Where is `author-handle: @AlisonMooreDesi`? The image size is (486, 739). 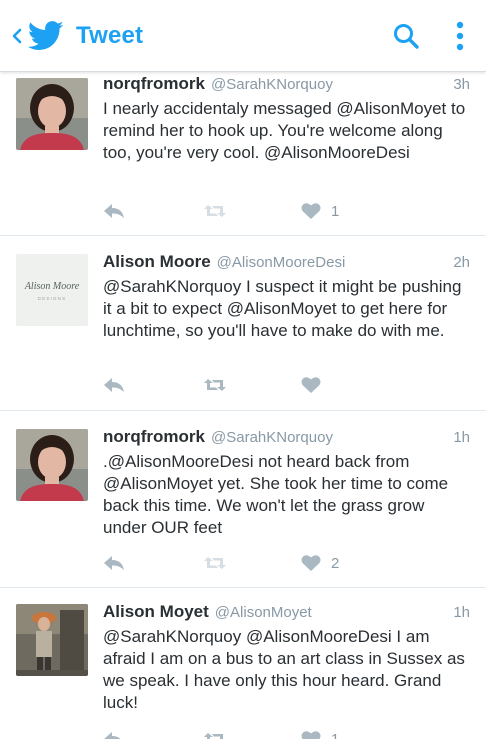
author-handle: @AlisonMooreDesi is located at coordinates (281, 262).